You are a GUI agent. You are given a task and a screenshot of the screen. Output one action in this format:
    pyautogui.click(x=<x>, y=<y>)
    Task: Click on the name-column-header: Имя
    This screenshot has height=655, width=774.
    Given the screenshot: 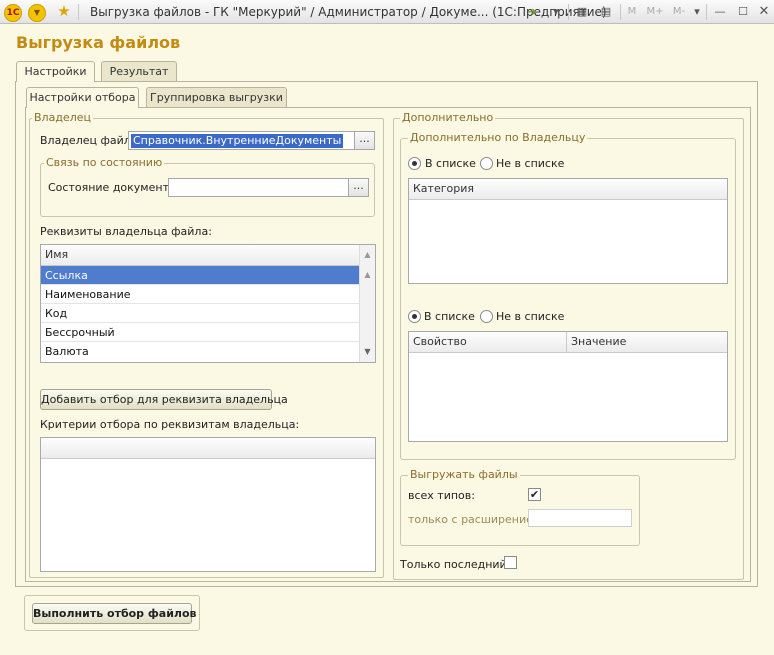 What is the action you would take?
    pyautogui.click(x=54, y=255)
    